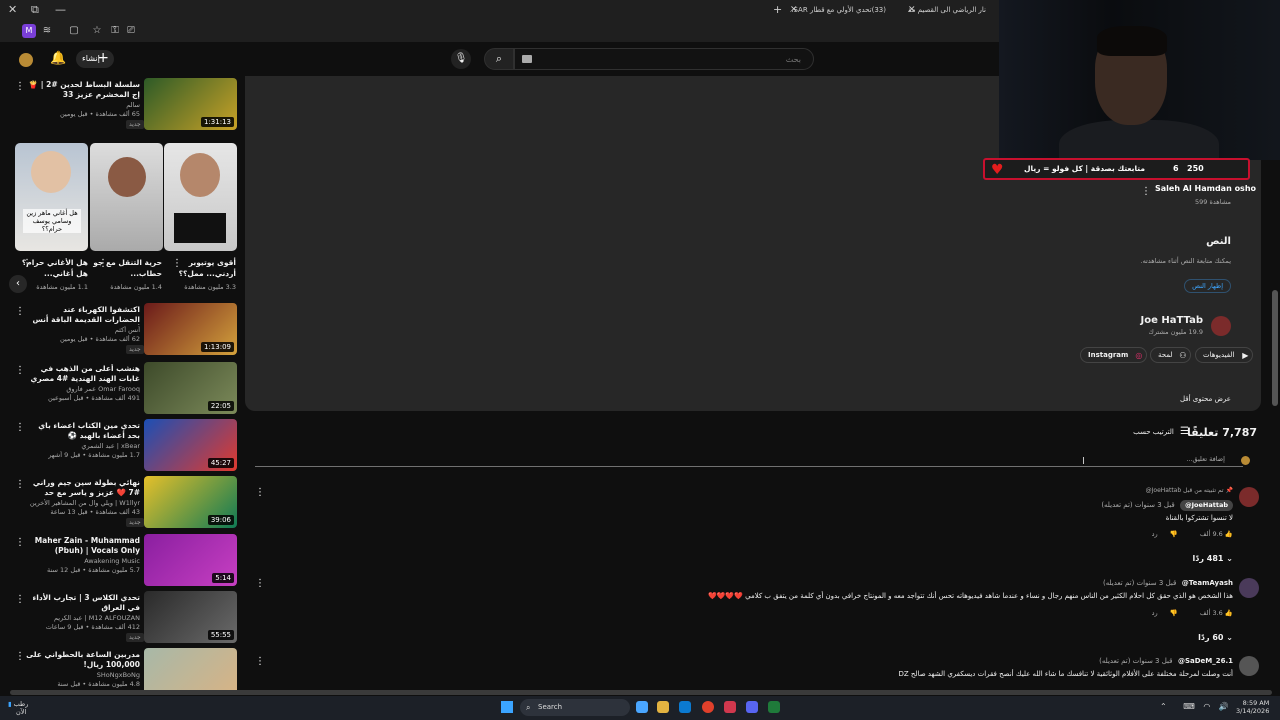 Image resolution: width=1280 pixels, height=720 pixels. Describe the element at coordinates (461, 59) in the screenshot. I see `microphone-icon: 🎙` at that location.